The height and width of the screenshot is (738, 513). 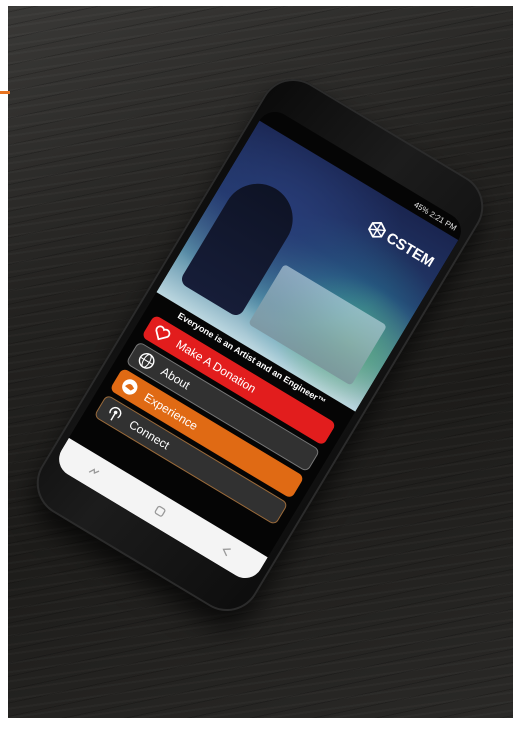 I want to click on broadcast-icon, so click(x=114, y=413).